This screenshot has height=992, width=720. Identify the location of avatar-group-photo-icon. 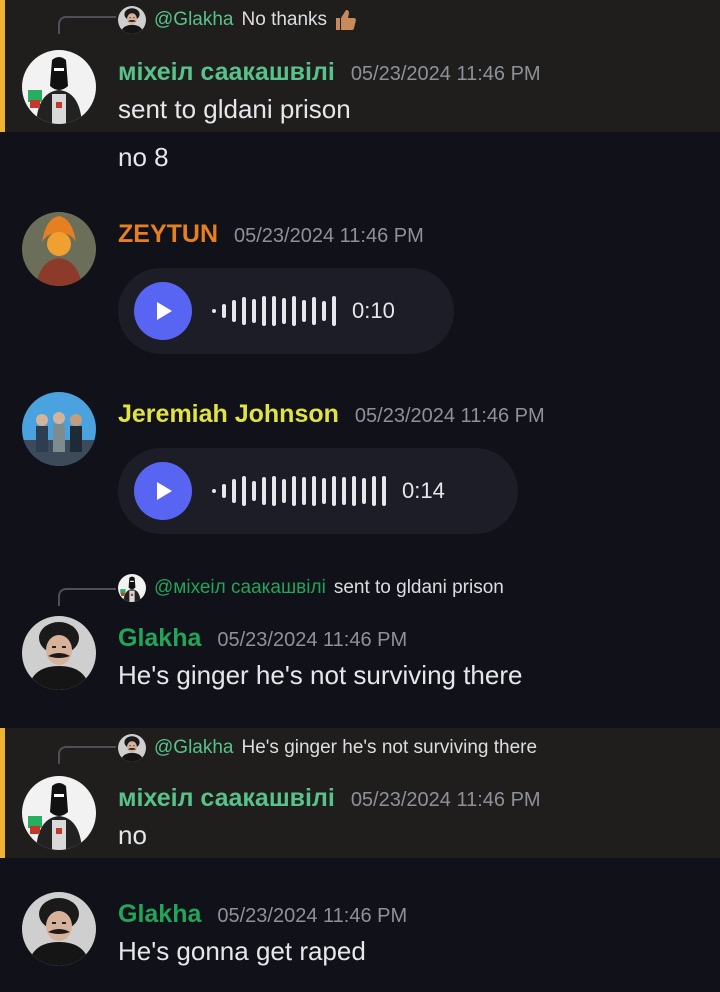
(59, 429).